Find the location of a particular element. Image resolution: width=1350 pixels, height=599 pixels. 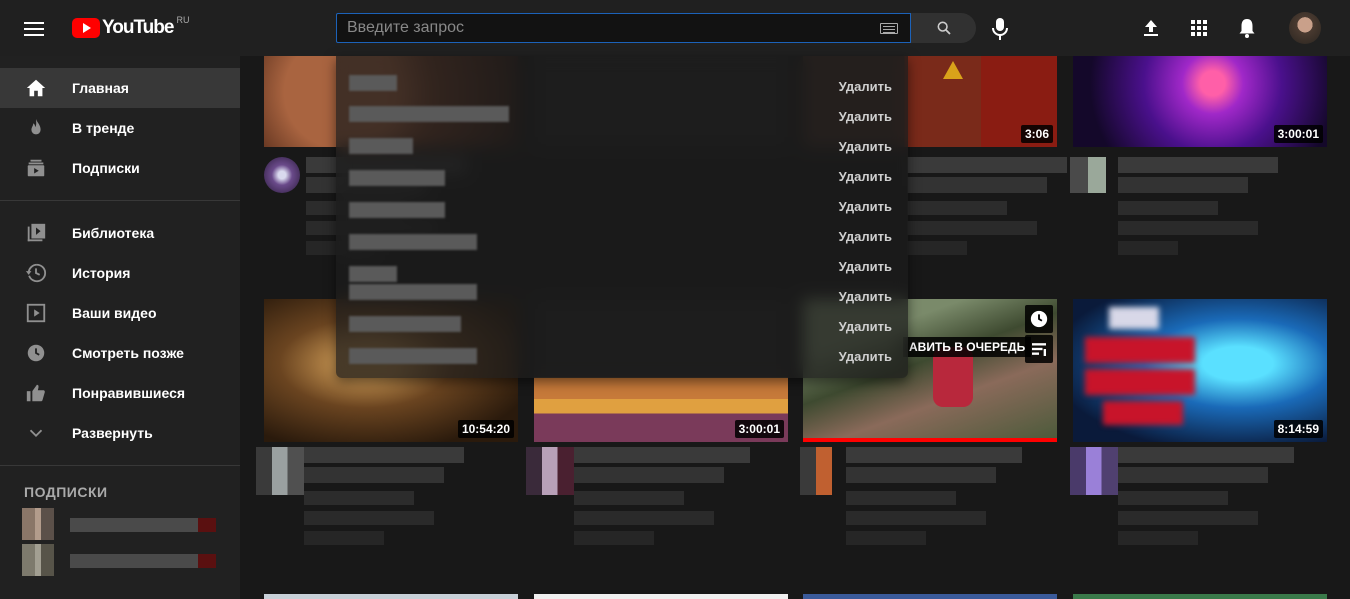

video-duration: 10:54:20 is located at coordinates (485, 429).